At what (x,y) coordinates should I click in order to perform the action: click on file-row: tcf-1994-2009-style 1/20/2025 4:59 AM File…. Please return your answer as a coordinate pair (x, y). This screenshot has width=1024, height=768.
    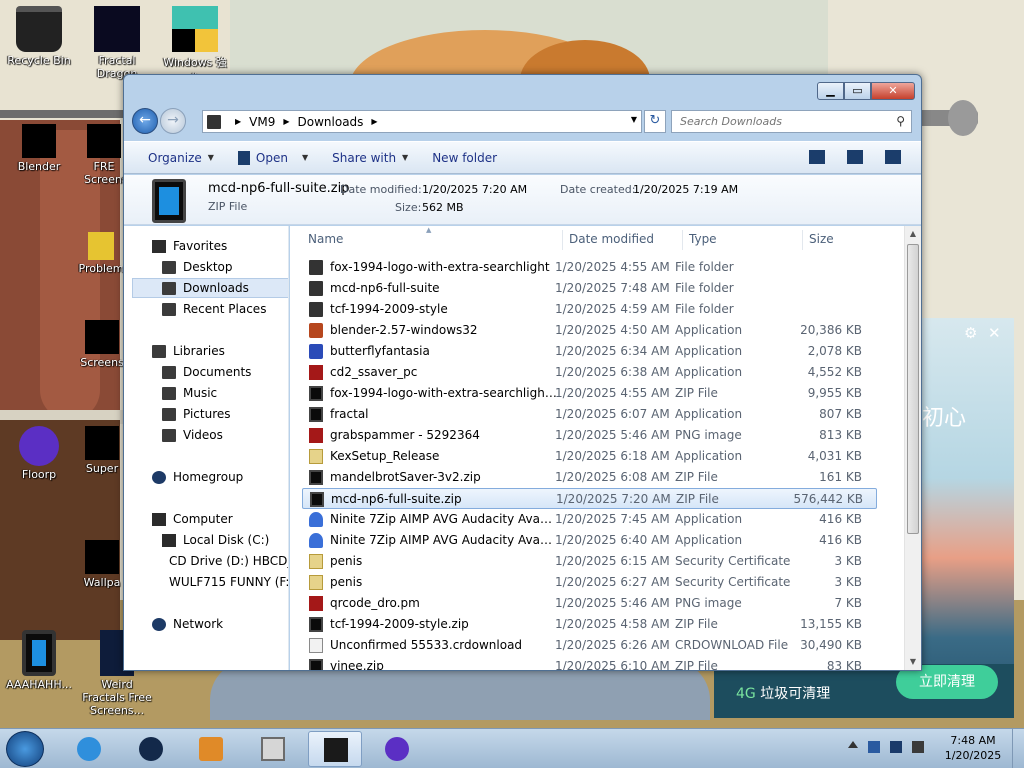
    Looking at the image, I should click on (589, 309).